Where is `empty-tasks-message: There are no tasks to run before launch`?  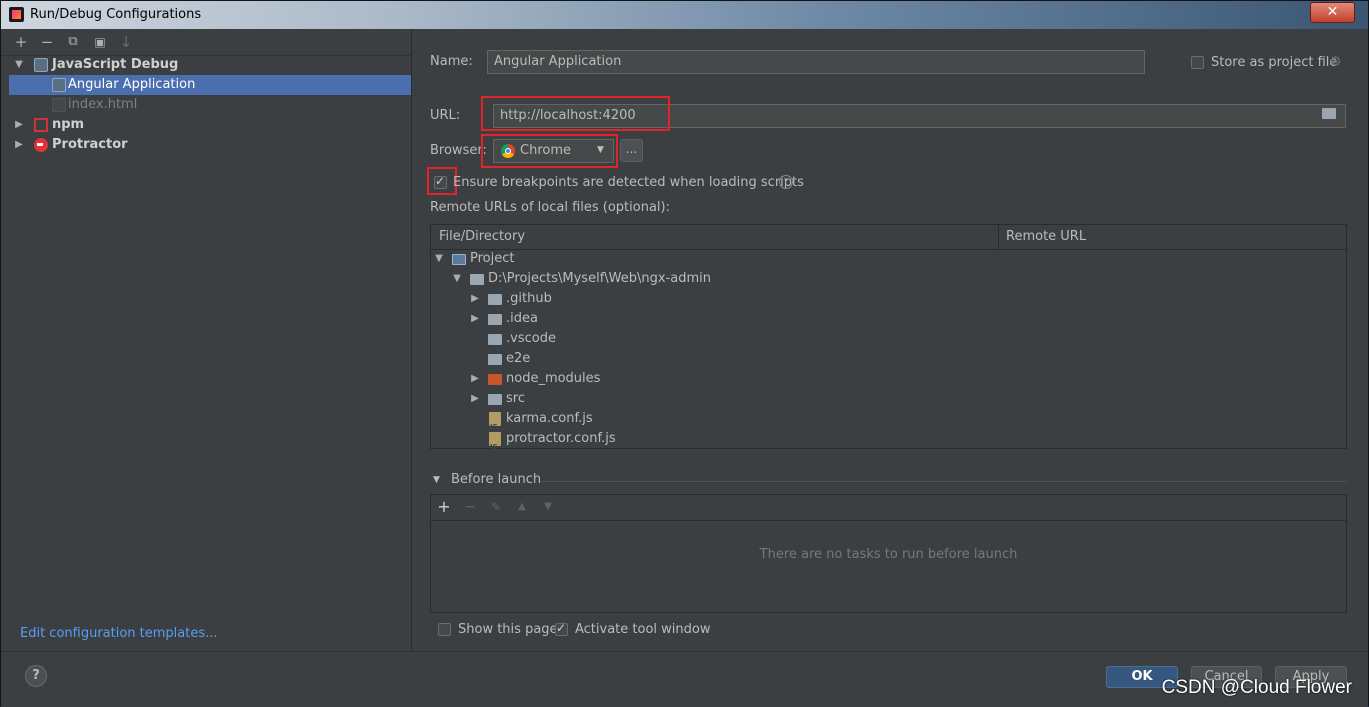 empty-tasks-message: There are no tasks to run before launch is located at coordinates (888, 554).